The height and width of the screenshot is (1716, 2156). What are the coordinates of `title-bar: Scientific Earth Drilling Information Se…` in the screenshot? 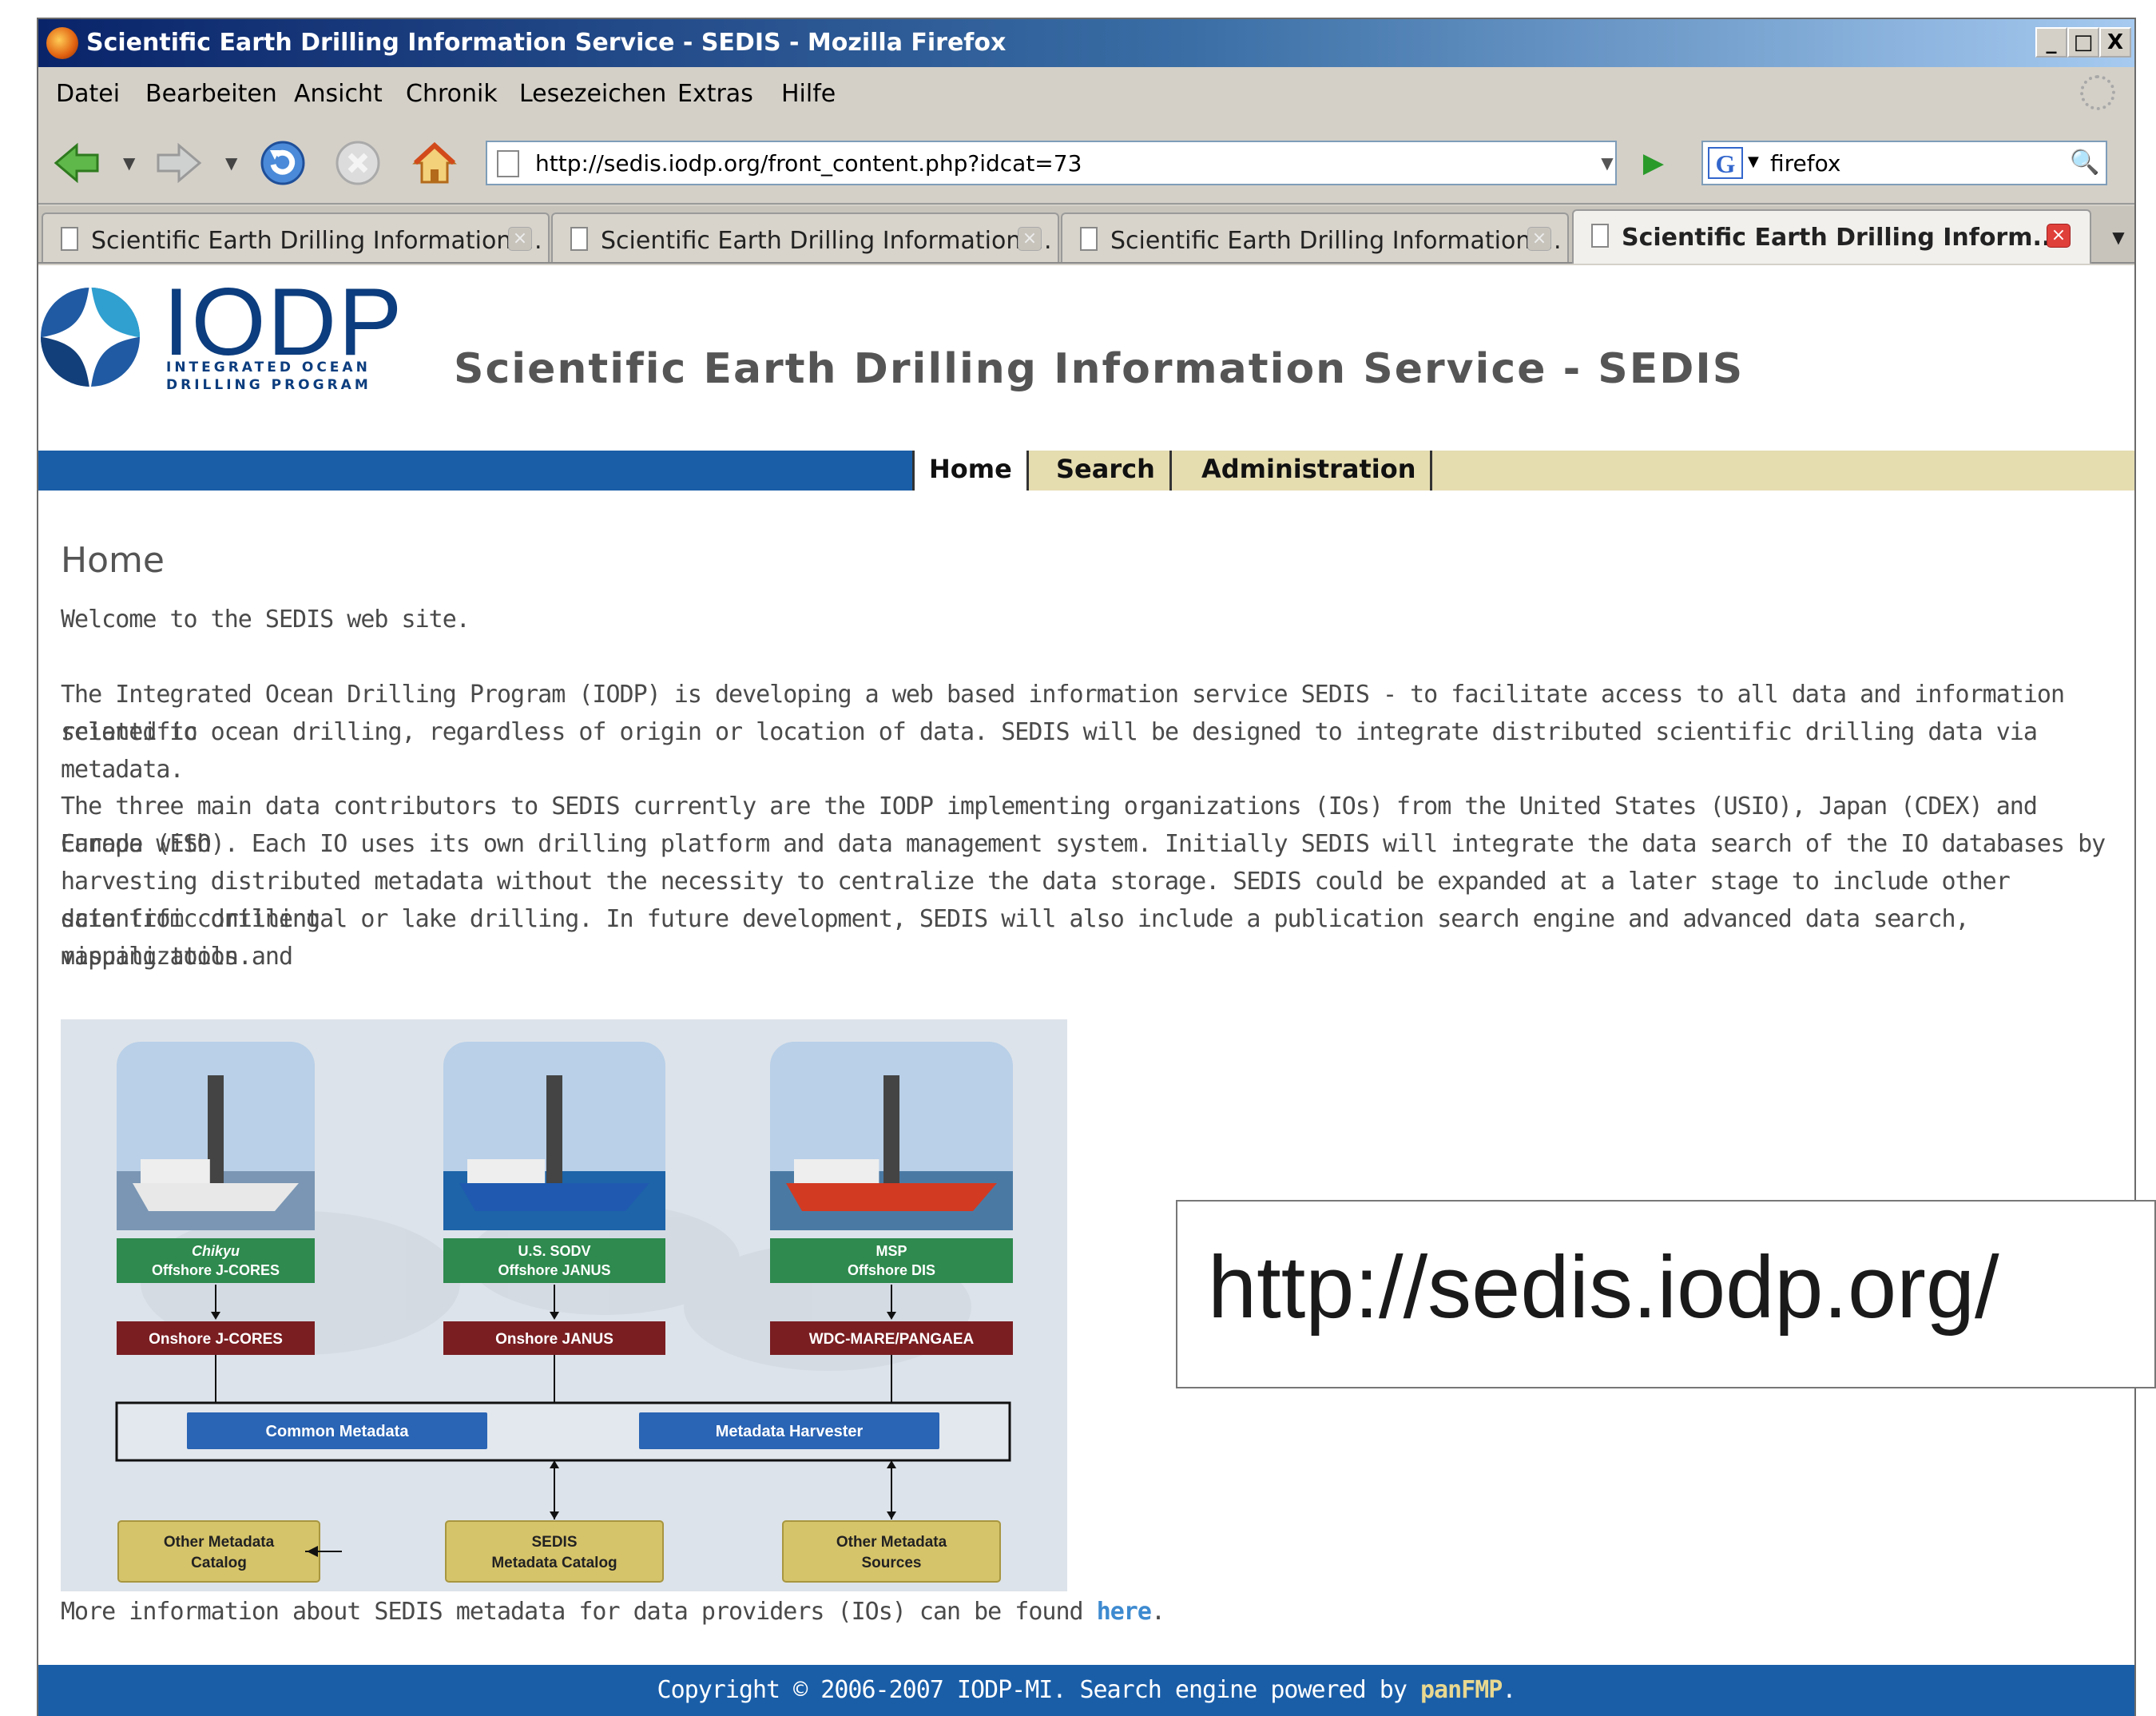 It's located at (1086, 43).